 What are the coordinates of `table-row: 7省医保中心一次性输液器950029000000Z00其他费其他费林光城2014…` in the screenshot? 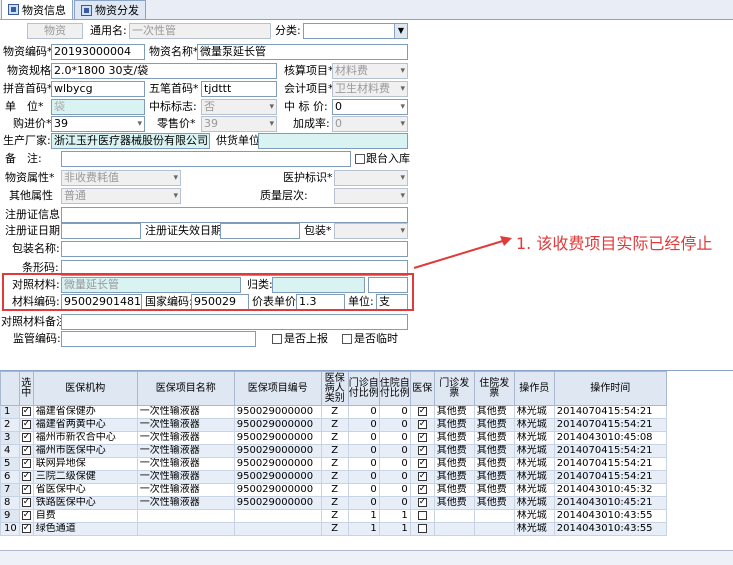 It's located at (333, 490).